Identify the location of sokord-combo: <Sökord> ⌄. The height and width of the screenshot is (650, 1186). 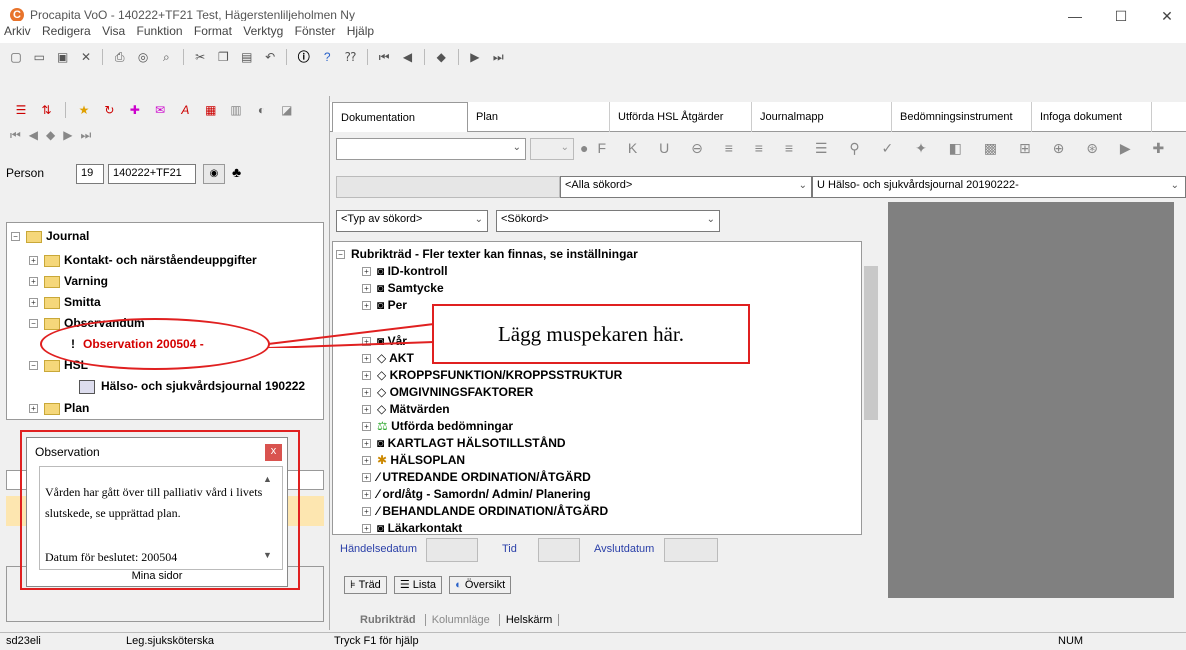
(608, 221).